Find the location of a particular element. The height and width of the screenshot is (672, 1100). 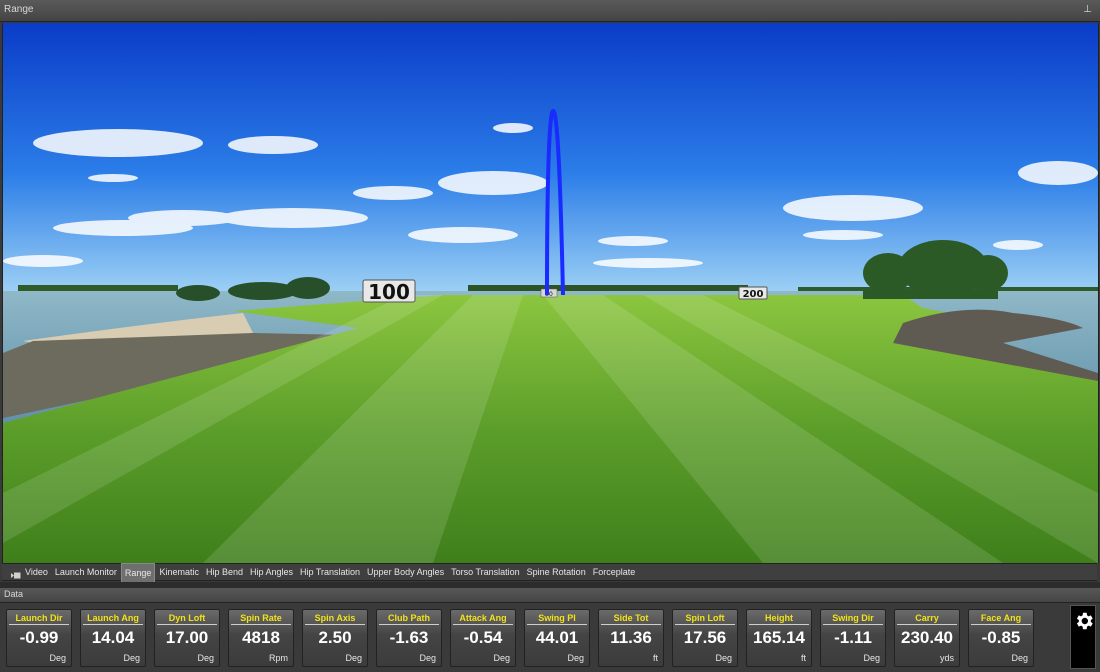

tab-forceplate: Forceplate is located at coordinates (614, 572).